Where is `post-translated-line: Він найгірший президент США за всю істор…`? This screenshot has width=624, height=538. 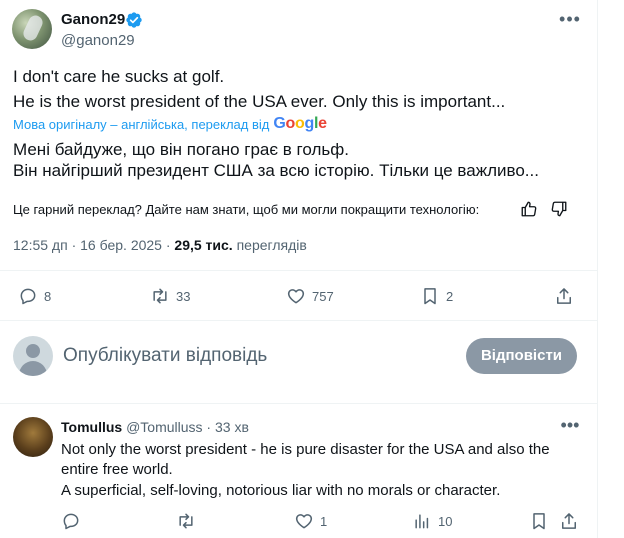 post-translated-line: Він найгірший президент США за всю істор… is located at coordinates (276, 170).